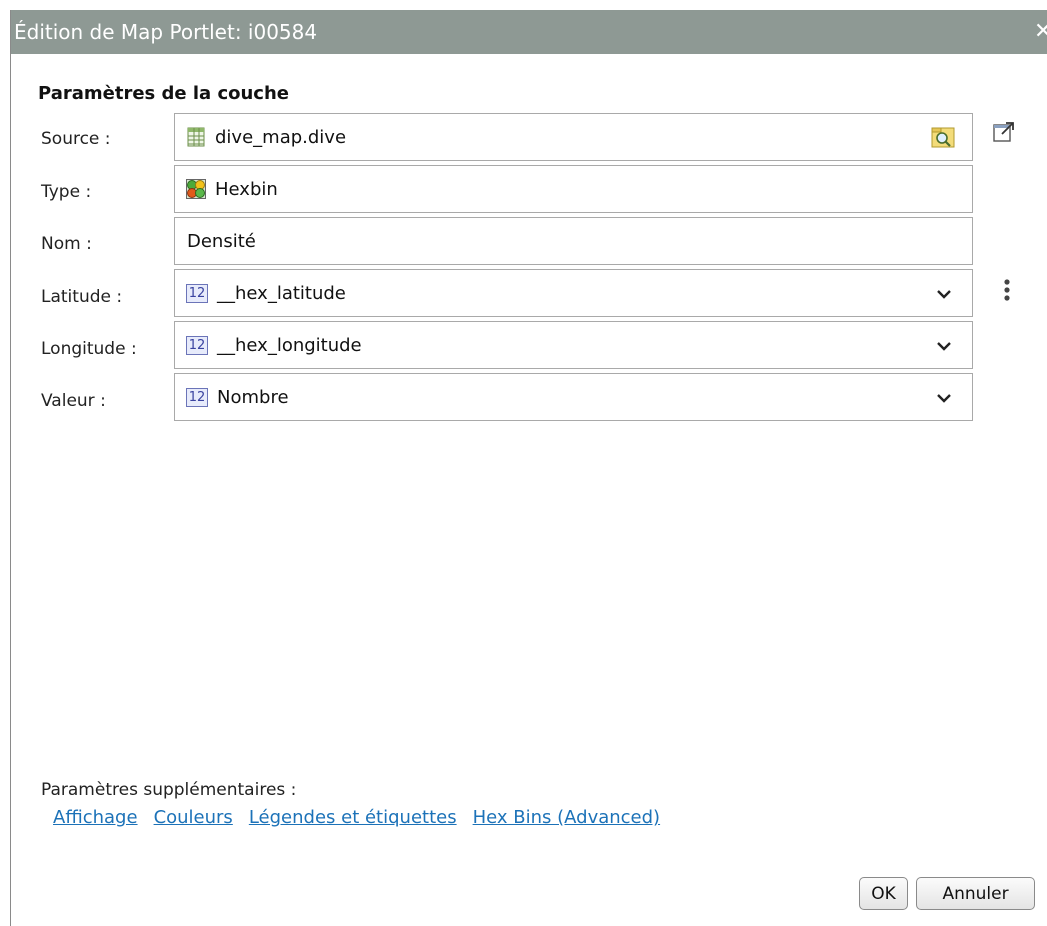 Image resolution: width=1047 pixels, height=926 pixels. Describe the element at coordinates (253, 397) in the screenshot. I see `value-value: Nombre` at that location.